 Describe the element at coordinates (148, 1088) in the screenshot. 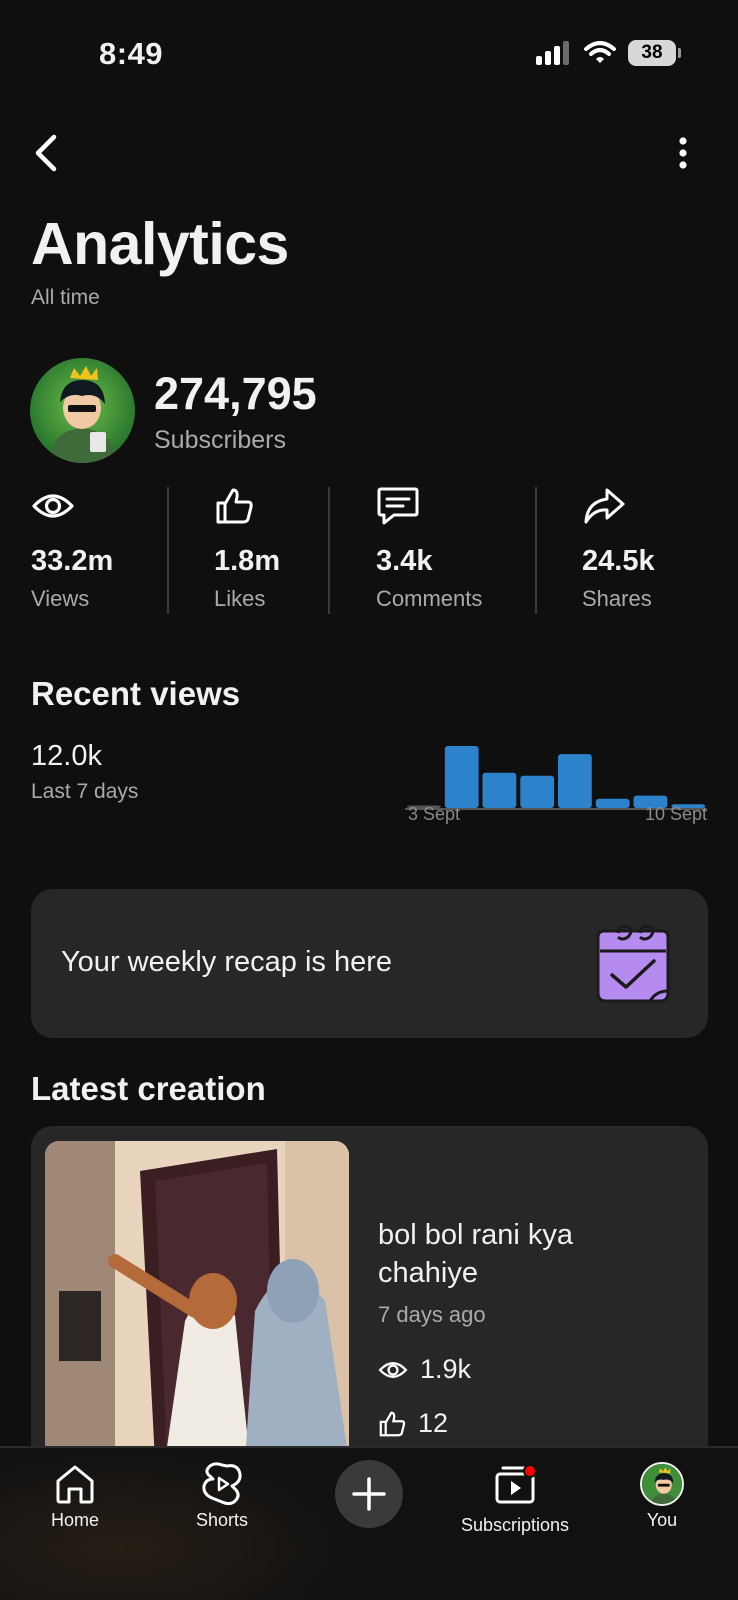

I see `latest-creation-title: Latest creation` at that location.